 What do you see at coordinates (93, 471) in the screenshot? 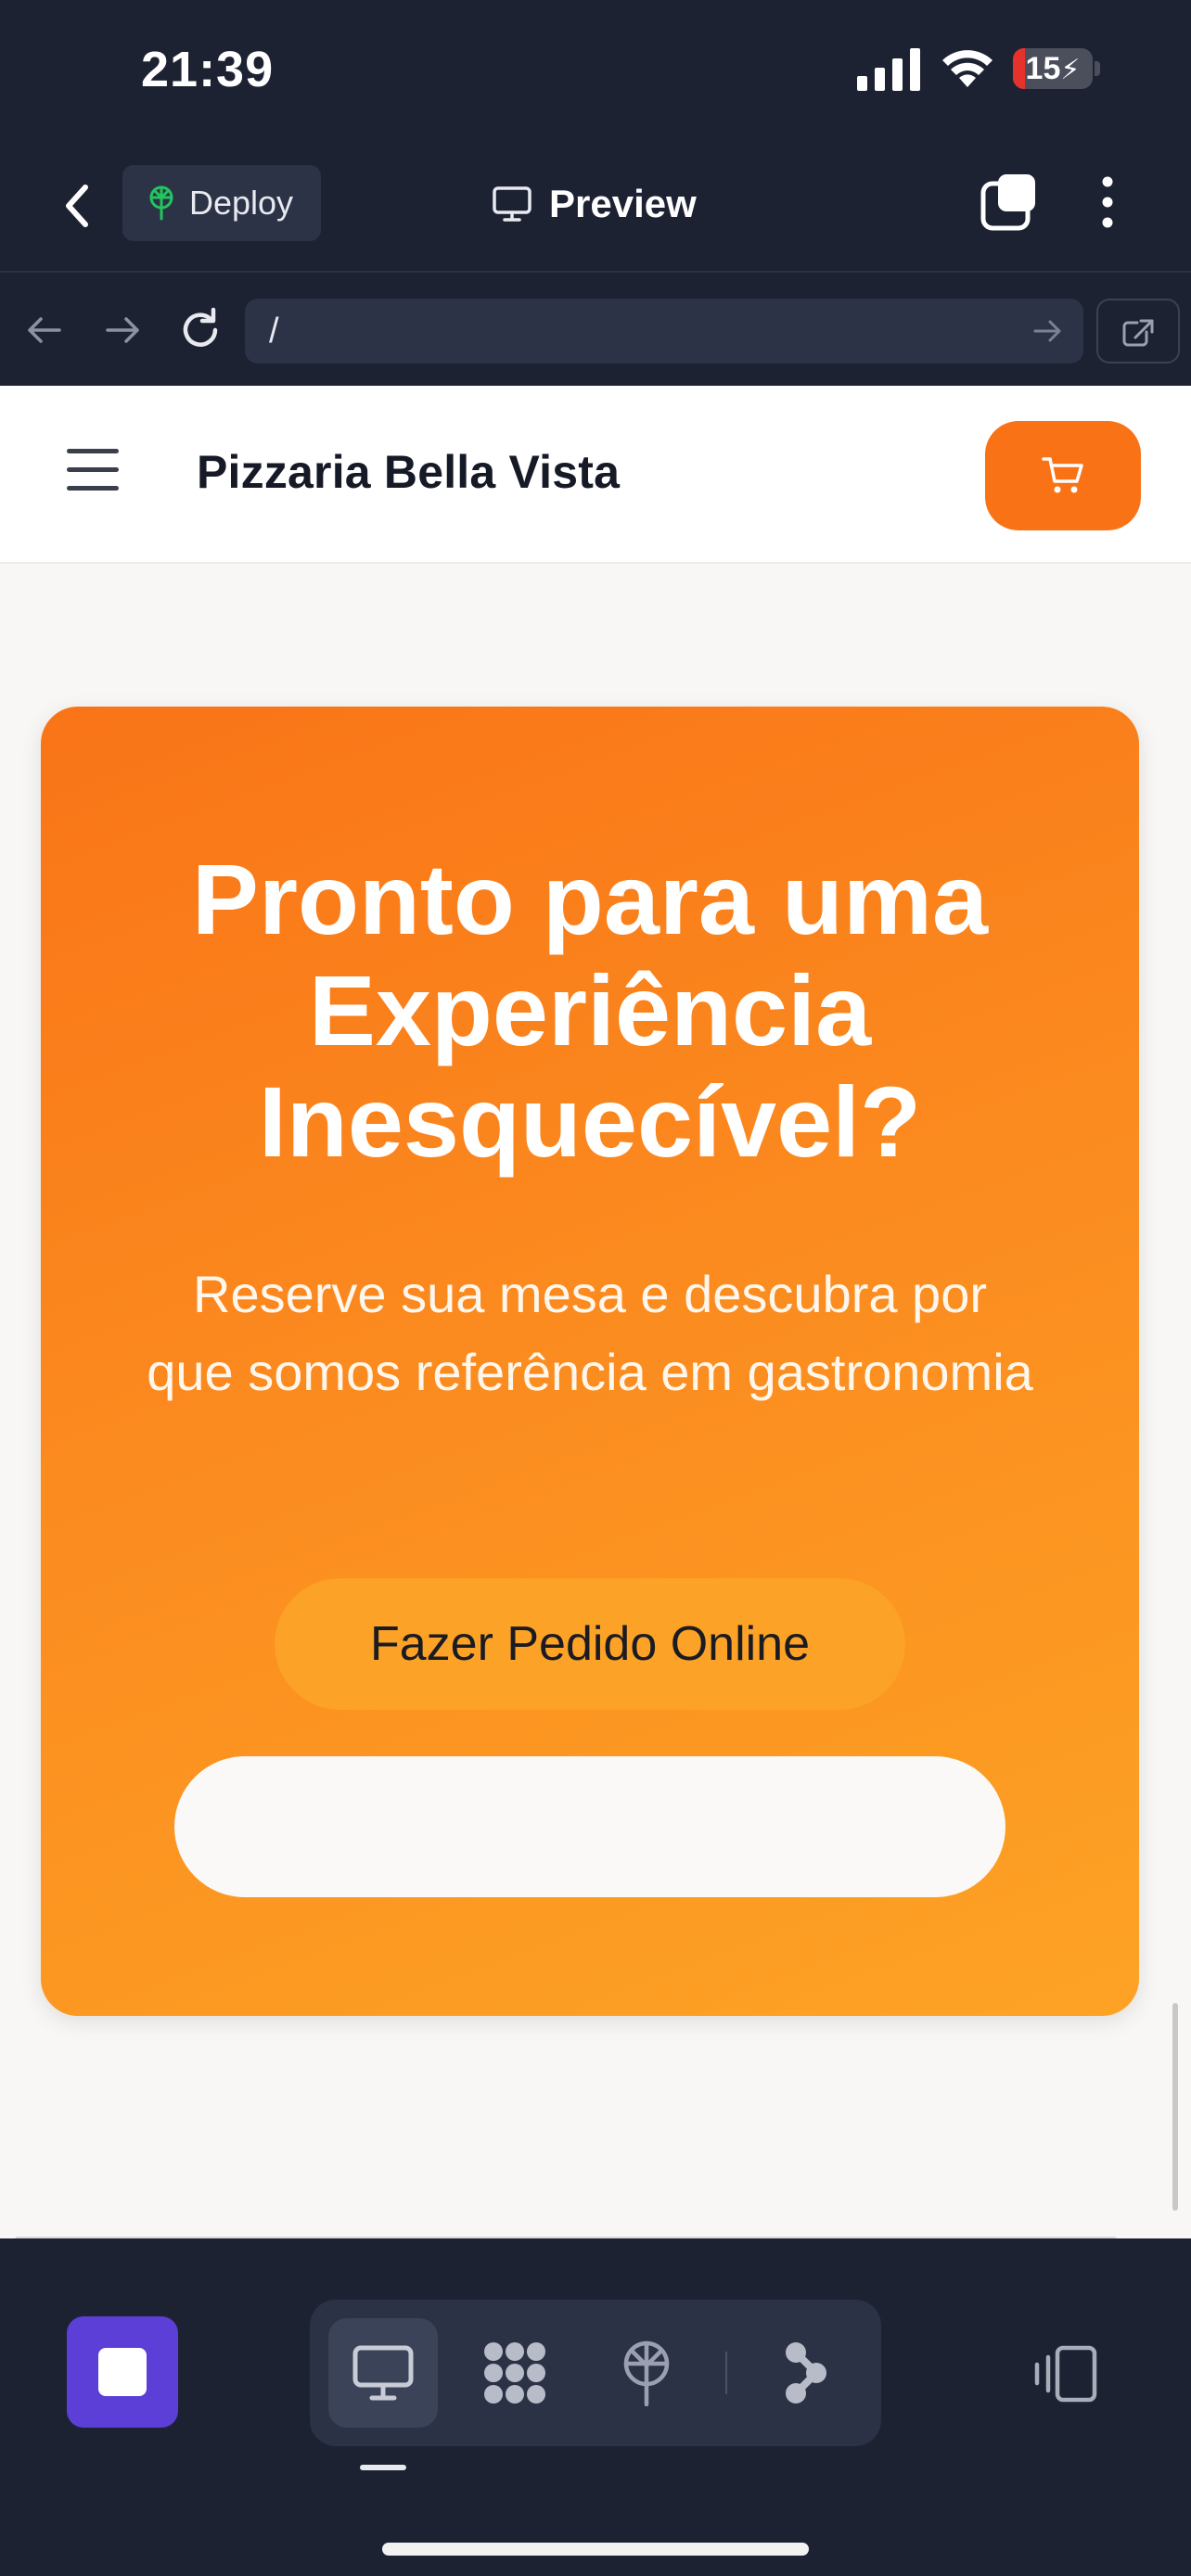
I see `menu-icon` at bounding box center [93, 471].